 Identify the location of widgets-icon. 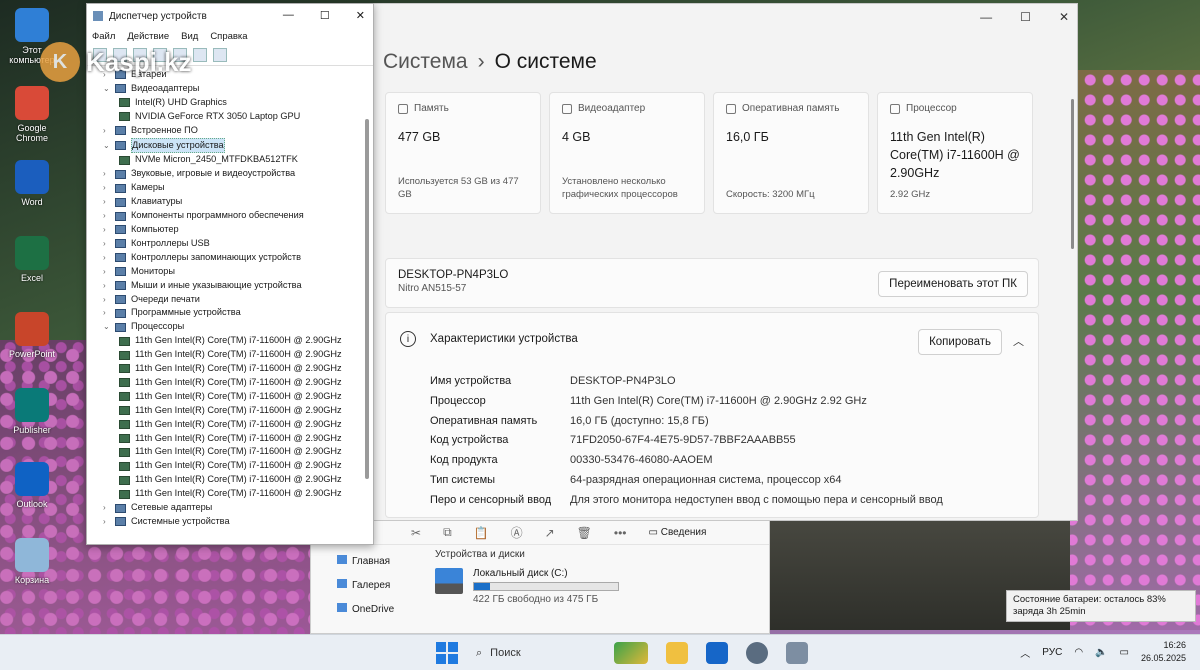
(631, 653).